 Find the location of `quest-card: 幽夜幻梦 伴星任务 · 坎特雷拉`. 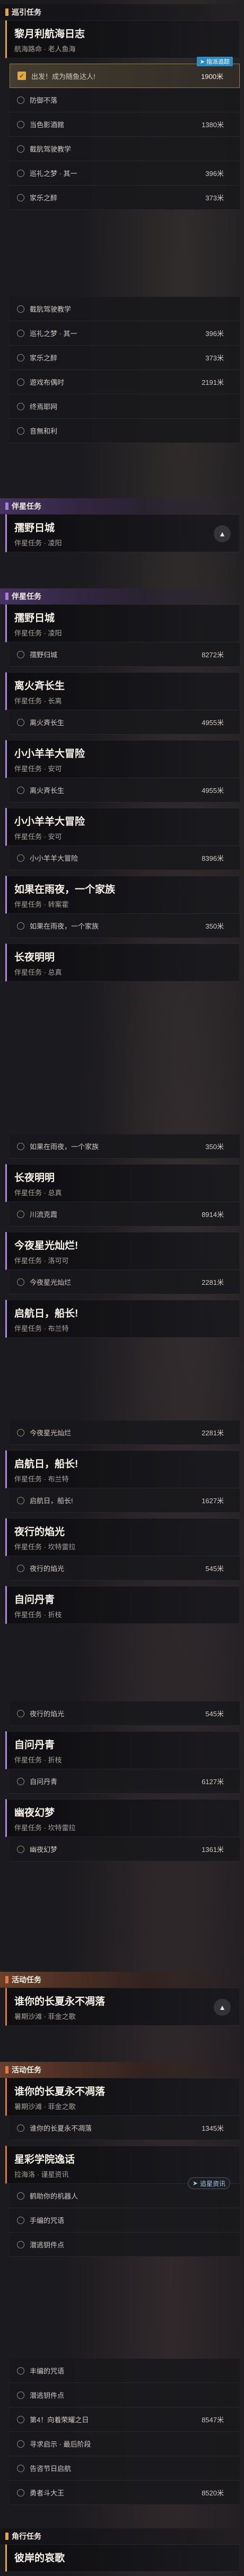

quest-card: 幽夜幻梦 伴星任务 · 坎特雷拉 is located at coordinates (123, 1818).